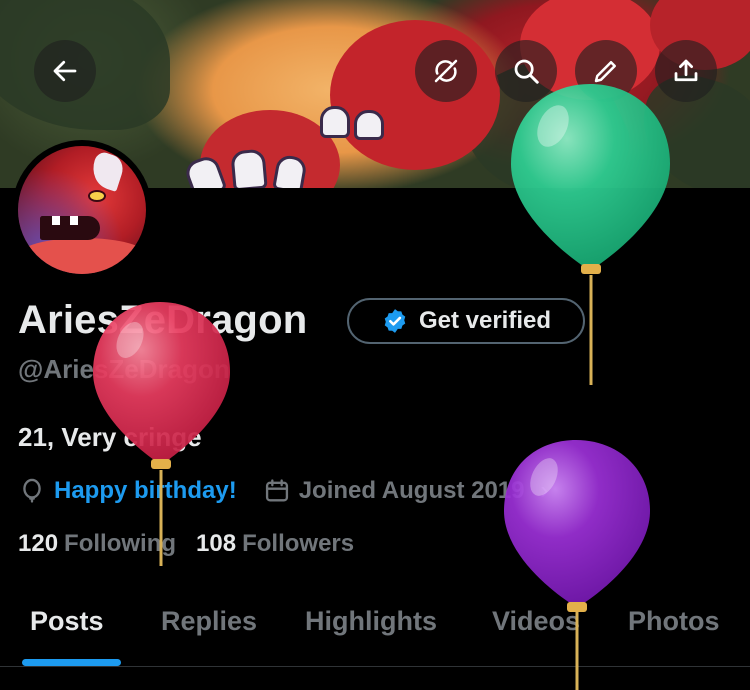  I want to click on tab-replies: Replies, so click(209, 628).